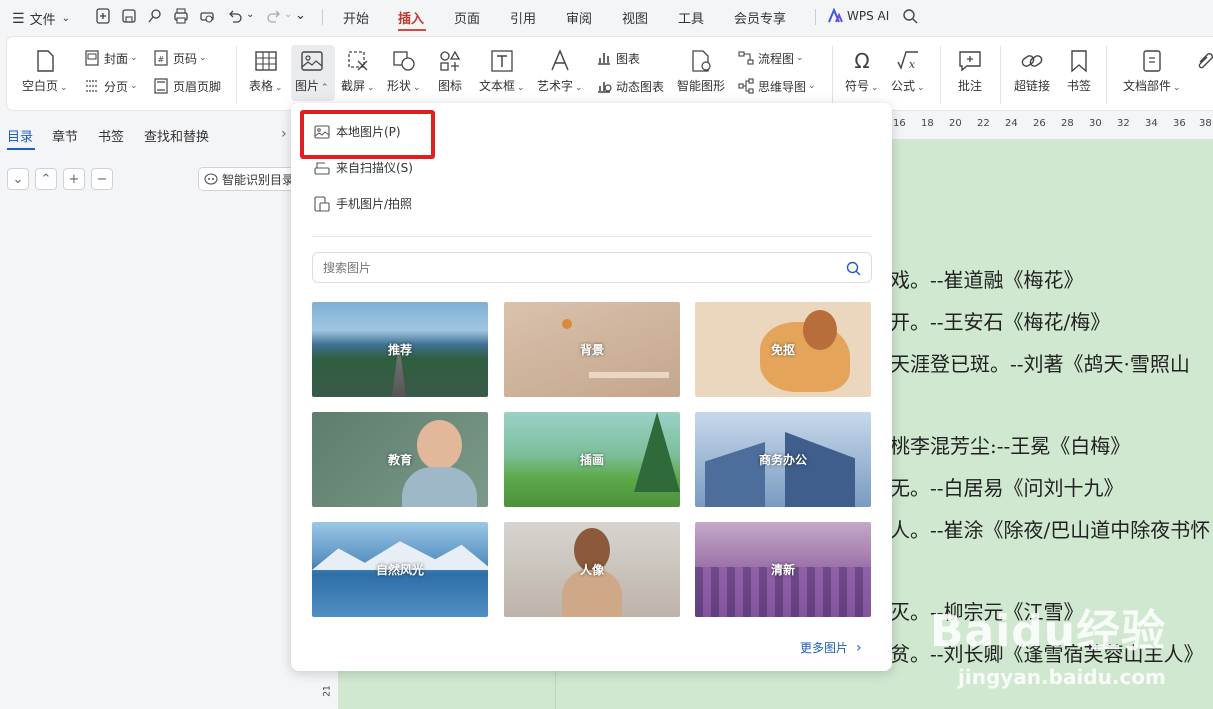 Image resolution: width=1213 pixels, height=709 pixels. What do you see at coordinates (467, 17) in the screenshot?
I see `tab-page: 页面` at bounding box center [467, 17].